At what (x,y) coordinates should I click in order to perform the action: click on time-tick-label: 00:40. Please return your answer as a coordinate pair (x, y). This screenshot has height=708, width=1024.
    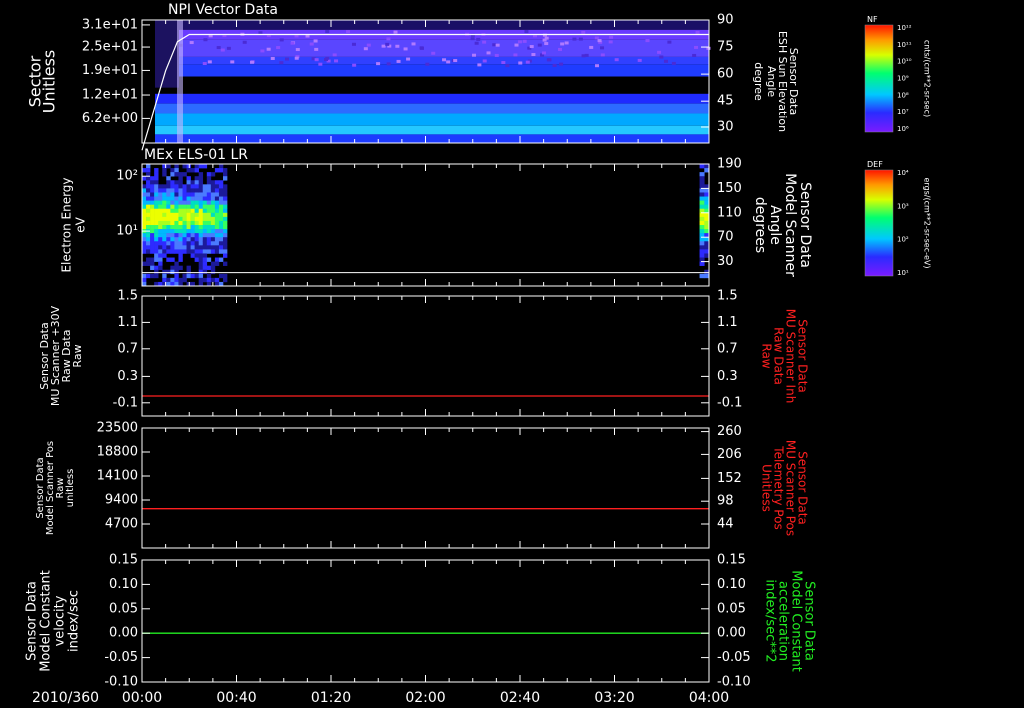
    Looking at the image, I should click on (236, 698).